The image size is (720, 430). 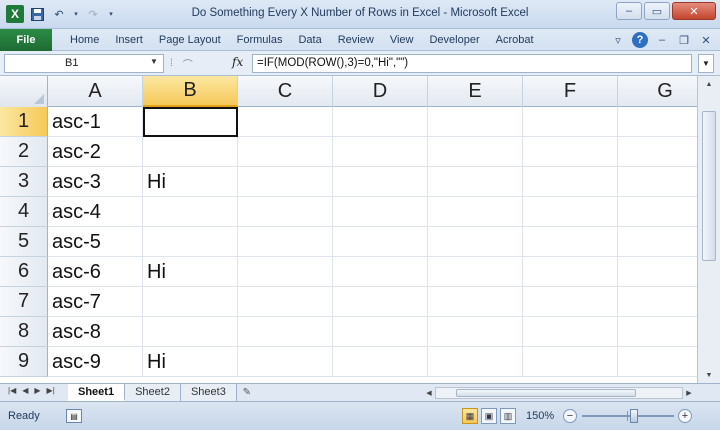 I want to click on cell-a9: asc-9, so click(x=95, y=362).